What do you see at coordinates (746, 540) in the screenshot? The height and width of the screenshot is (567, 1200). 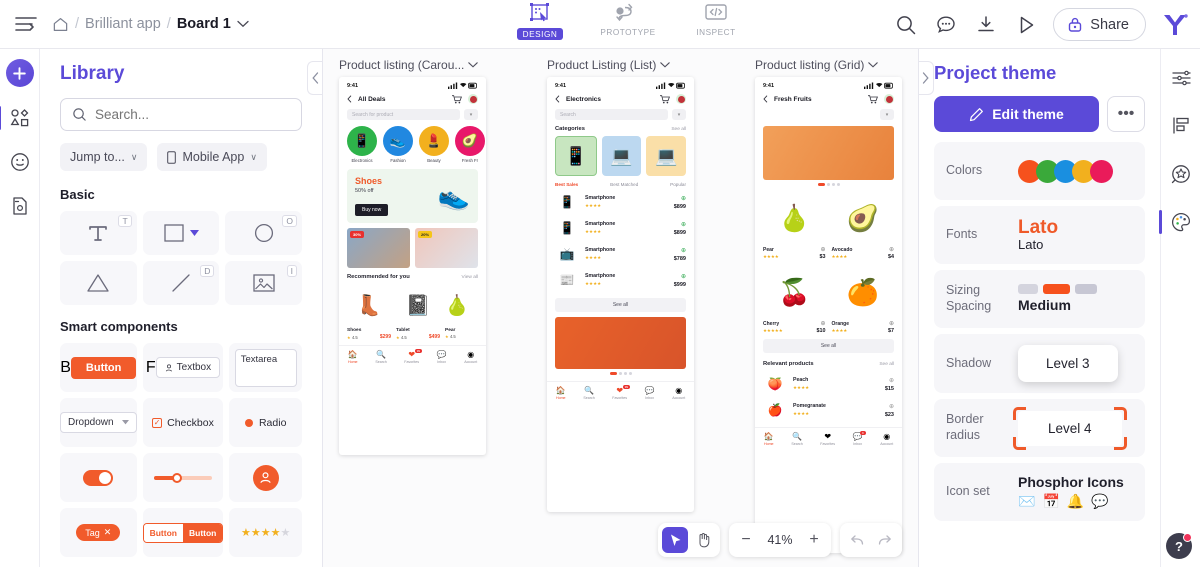 I see `zoom-out-button: −` at bounding box center [746, 540].